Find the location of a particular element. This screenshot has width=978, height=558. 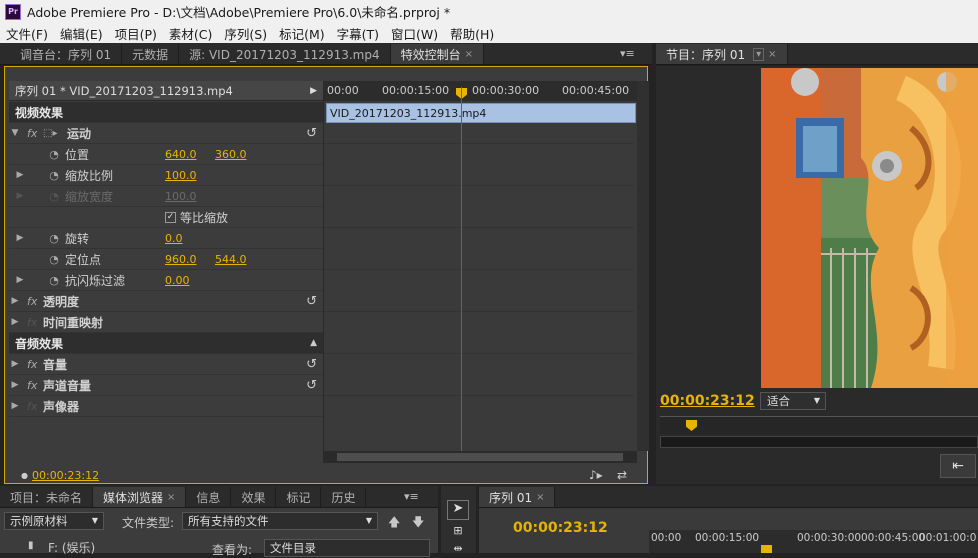

timeline-timecode: 00:00:23:12 is located at coordinates (560, 528).